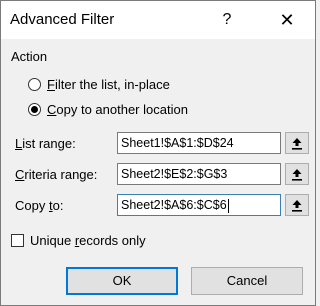 This screenshot has height=306, width=320. Describe the element at coordinates (158, 20) in the screenshot. I see `title-bar: Advanced Filter ? ✕` at that location.